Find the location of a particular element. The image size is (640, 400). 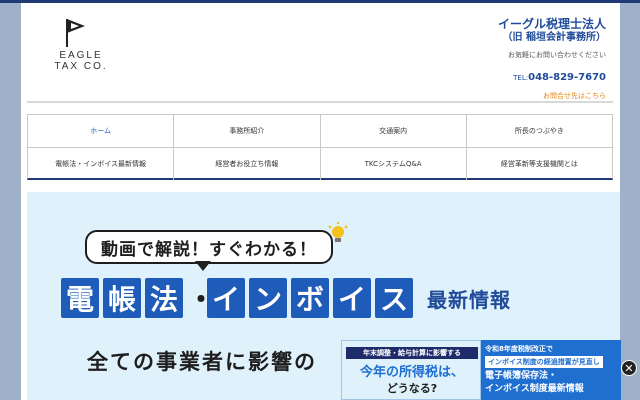

flag-icon is located at coordinates (75, 33).